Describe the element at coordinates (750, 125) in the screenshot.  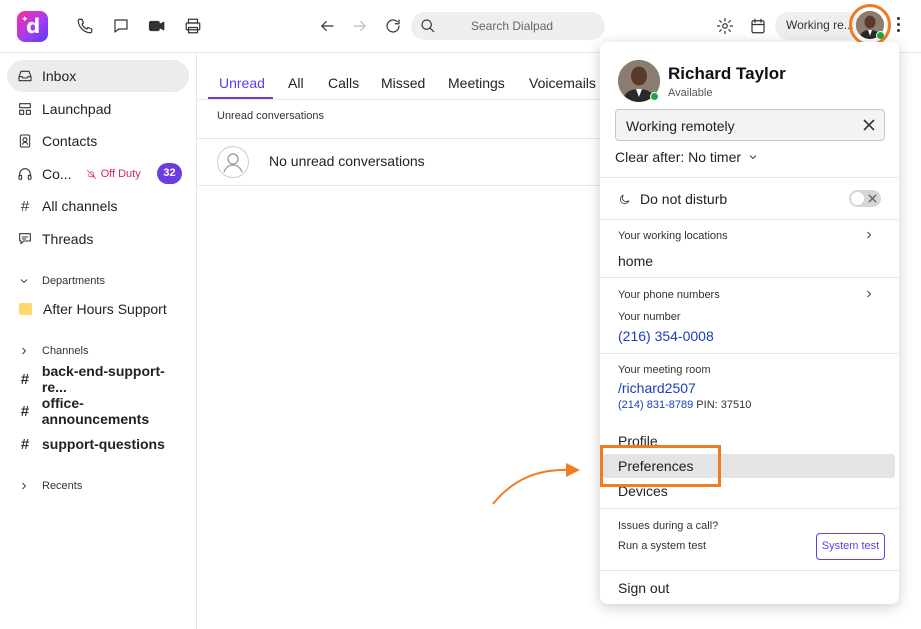
I see `status-message-field: Working remotely` at that location.